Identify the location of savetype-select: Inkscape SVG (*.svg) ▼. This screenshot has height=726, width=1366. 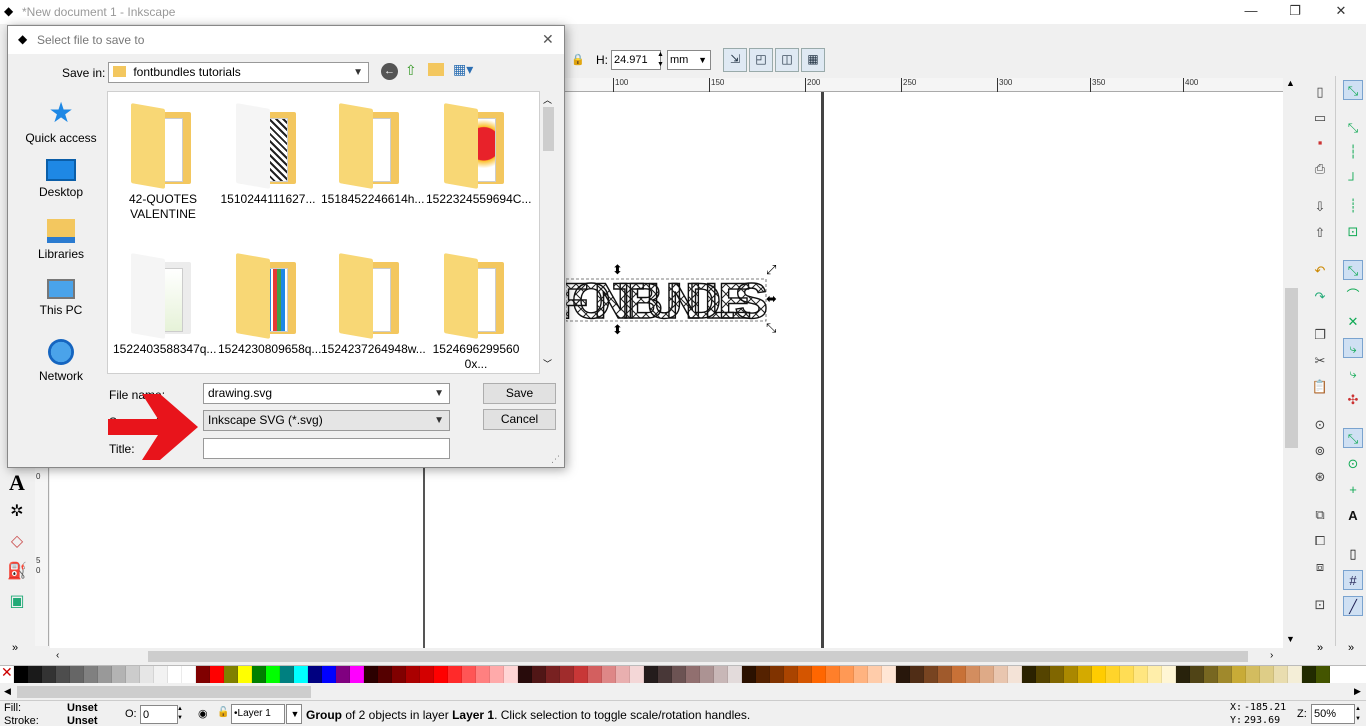
(326, 420).